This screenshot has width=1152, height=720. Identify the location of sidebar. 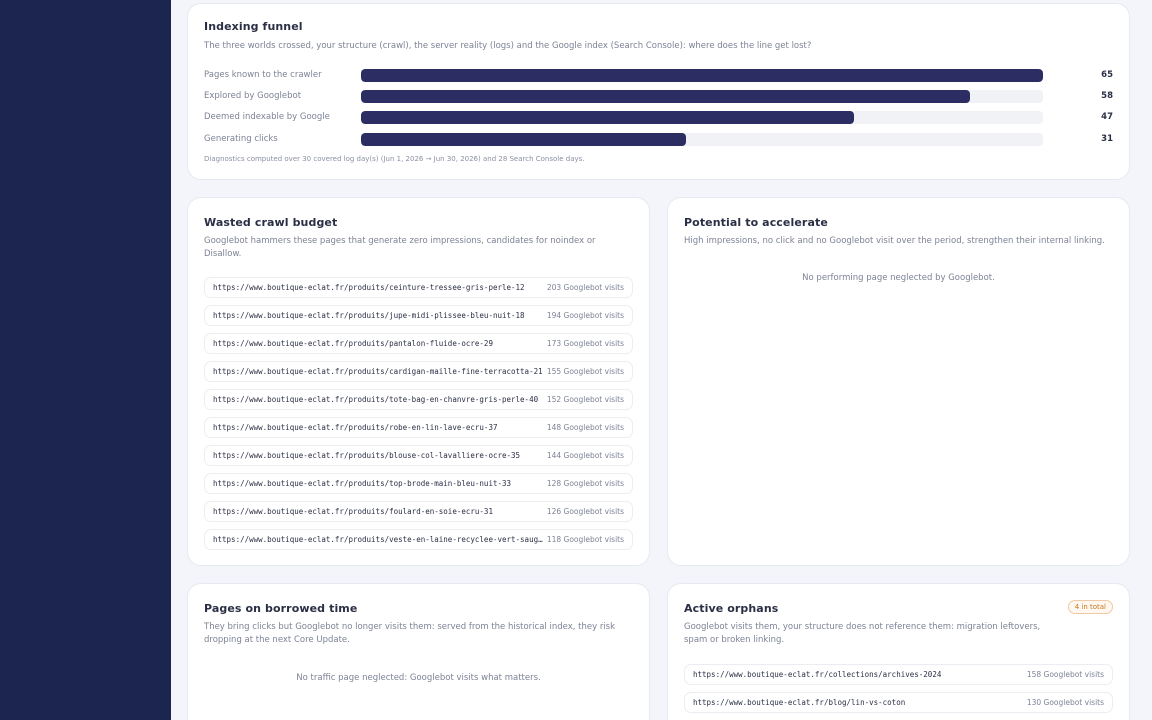
(85, 360).